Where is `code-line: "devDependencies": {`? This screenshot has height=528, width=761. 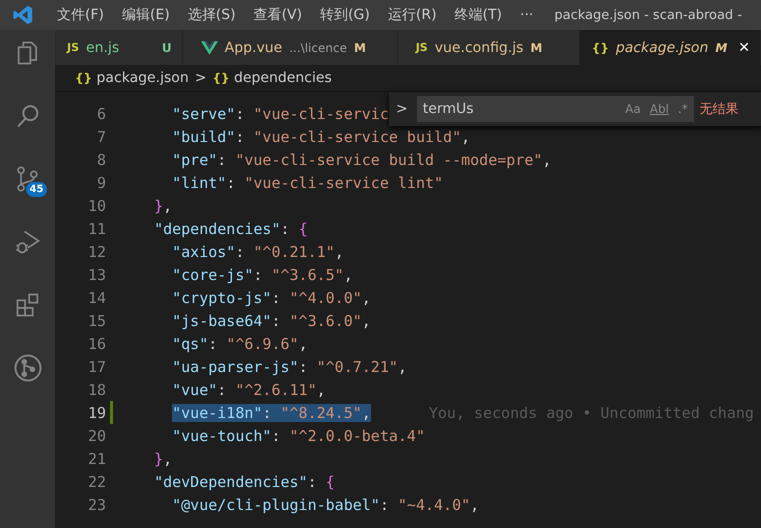 code-line: "devDependencies": { is located at coordinates (244, 481).